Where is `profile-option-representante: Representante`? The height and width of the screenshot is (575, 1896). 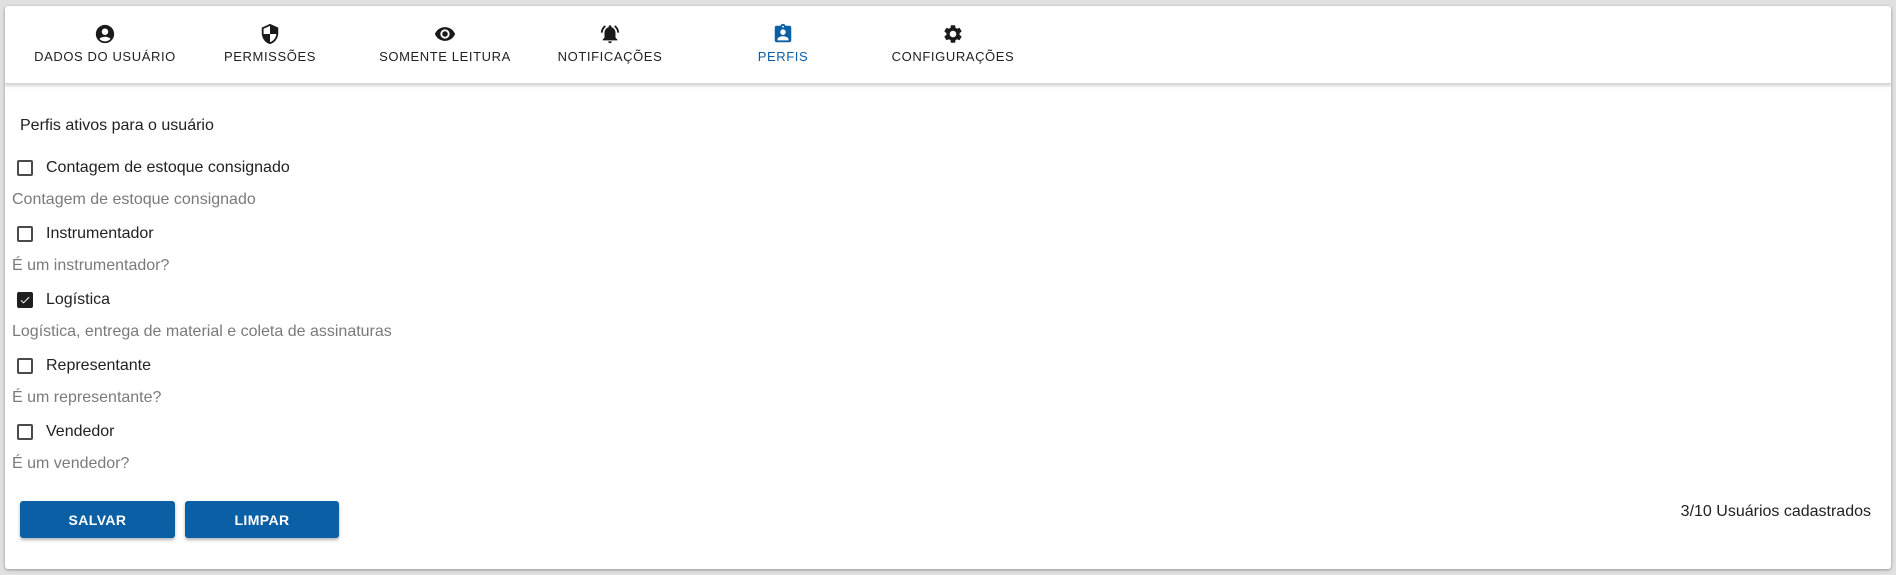
profile-option-representante: Representante is located at coordinates (81, 366).